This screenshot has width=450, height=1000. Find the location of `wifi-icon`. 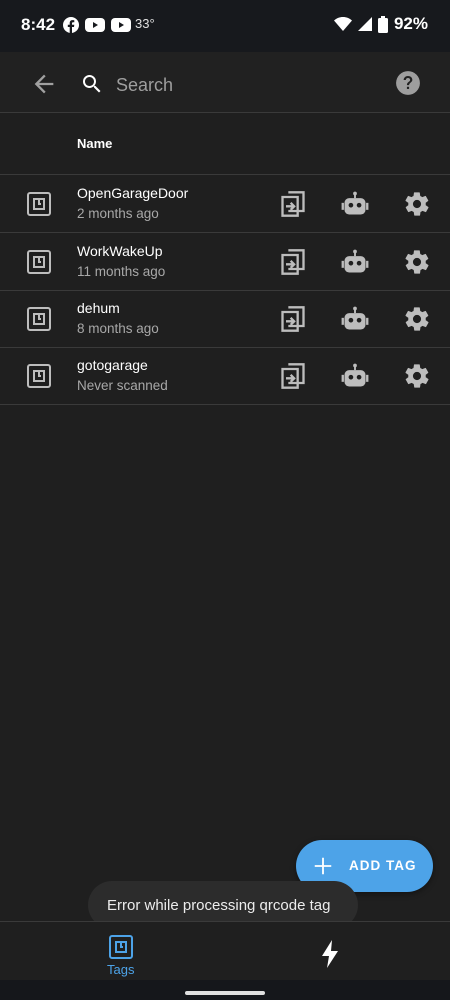

wifi-icon is located at coordinates (342, 24).